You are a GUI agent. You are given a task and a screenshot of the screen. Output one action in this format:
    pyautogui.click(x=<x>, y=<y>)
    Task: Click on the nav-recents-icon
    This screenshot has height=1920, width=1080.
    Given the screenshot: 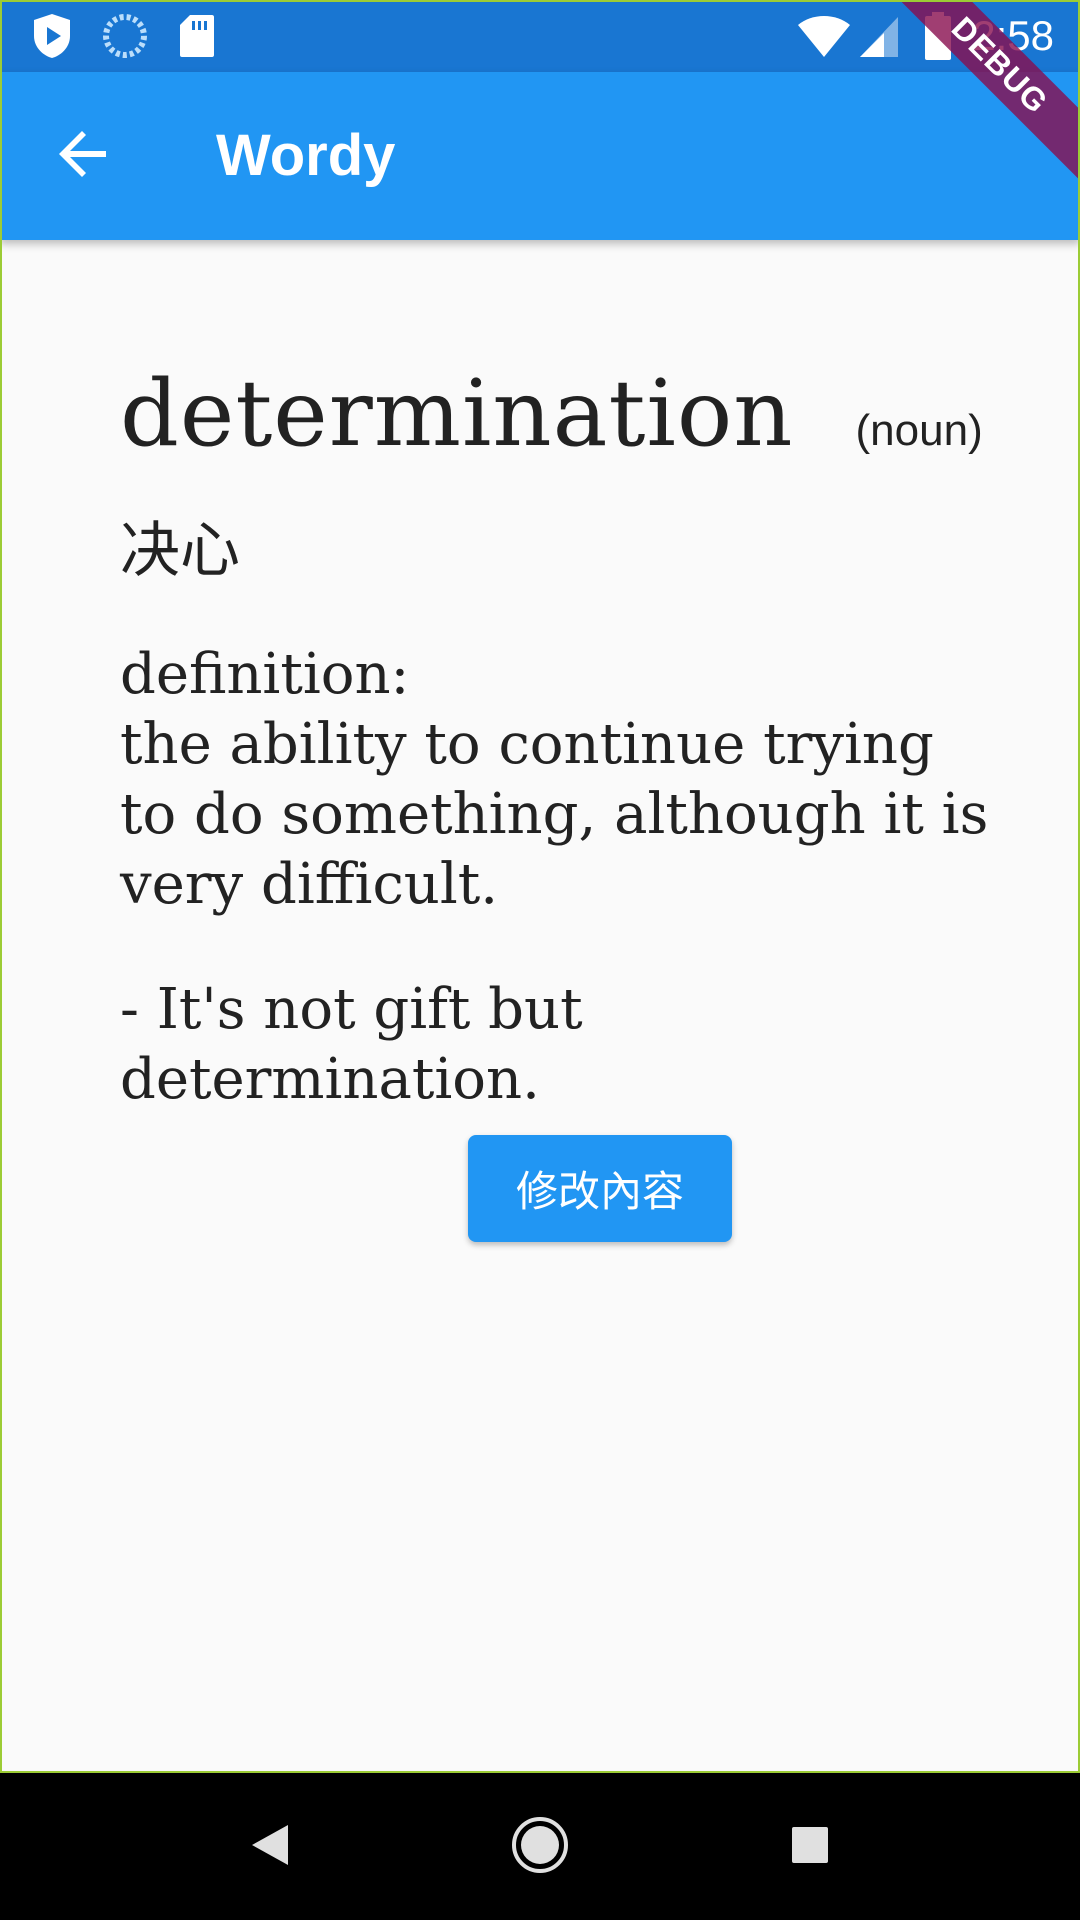 What is the action you would take?
    pyautogui.click(x=810, y=1847)
    